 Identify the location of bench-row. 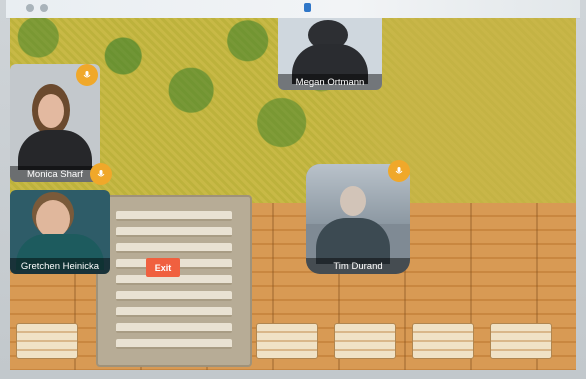
(293, 343).